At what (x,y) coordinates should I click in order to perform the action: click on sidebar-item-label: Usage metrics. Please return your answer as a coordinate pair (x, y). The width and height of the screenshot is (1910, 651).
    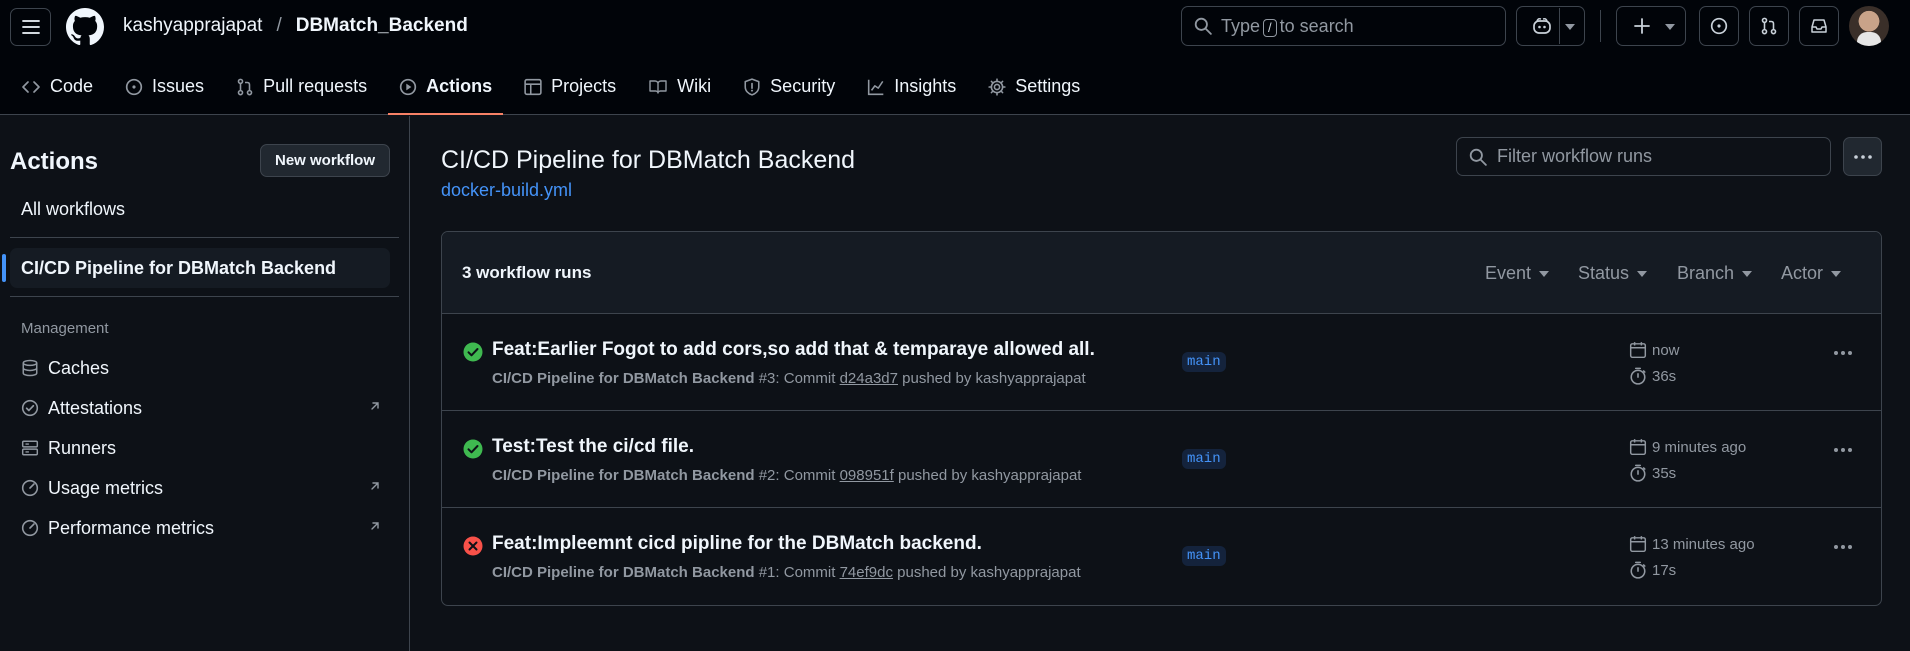
    Looking at the image, I should click on (106, 487).